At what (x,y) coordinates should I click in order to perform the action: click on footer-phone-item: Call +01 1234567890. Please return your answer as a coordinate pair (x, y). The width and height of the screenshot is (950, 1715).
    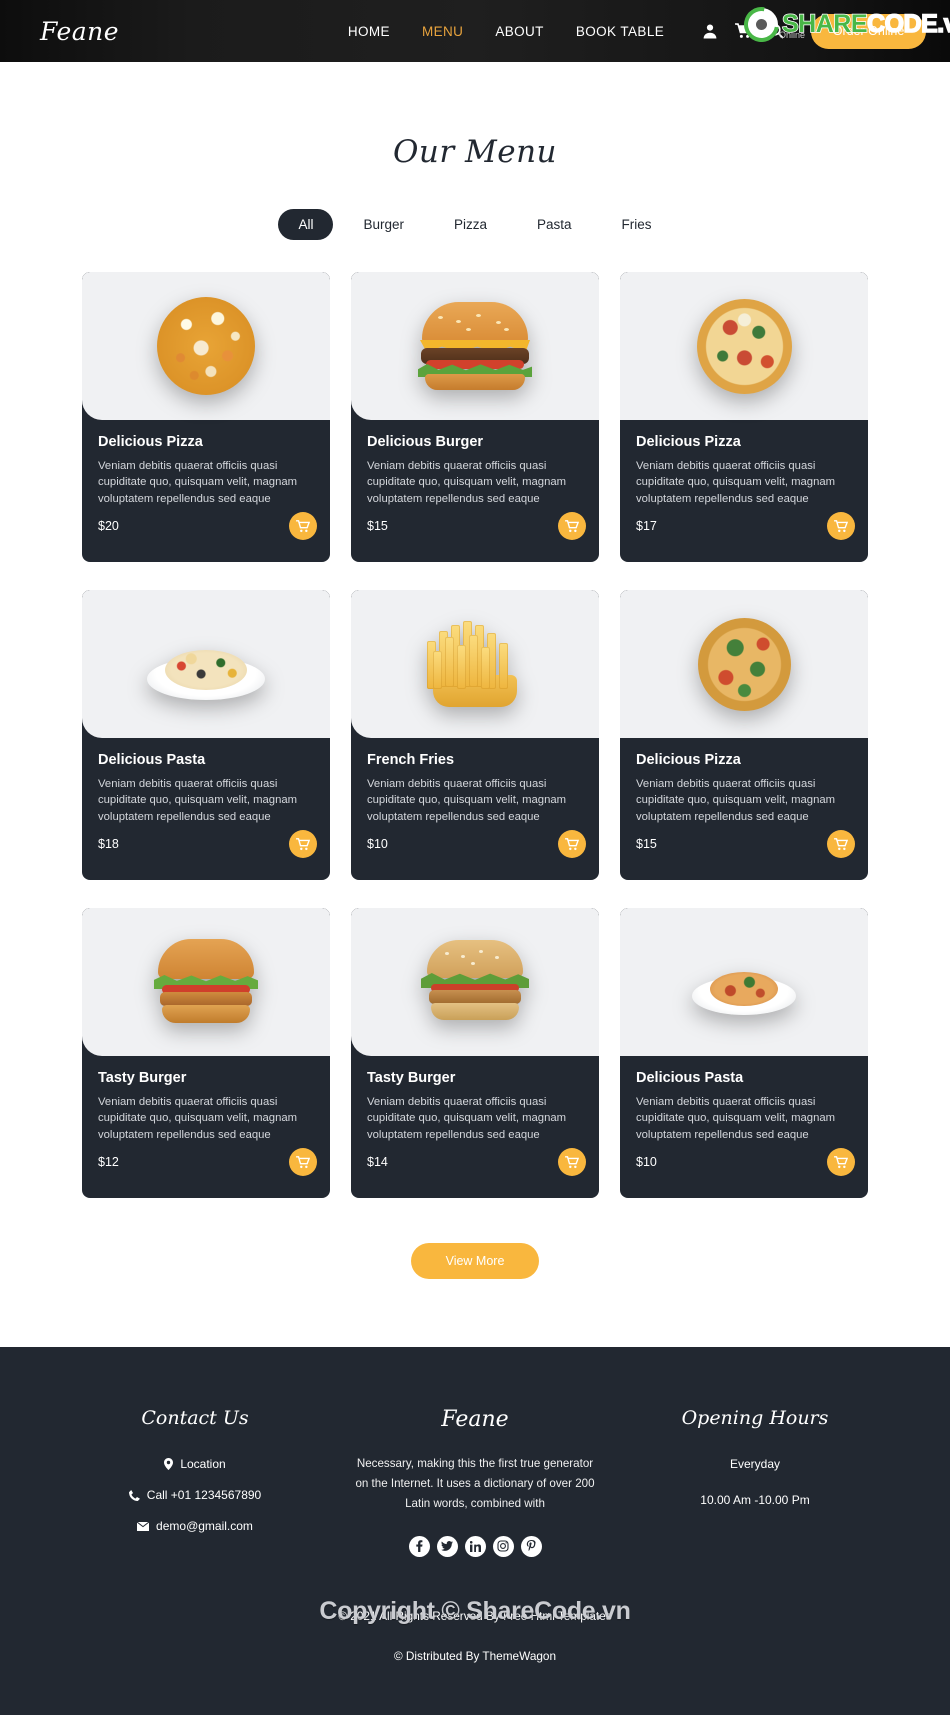
    Looking at the image, I should click on (195, 1495).